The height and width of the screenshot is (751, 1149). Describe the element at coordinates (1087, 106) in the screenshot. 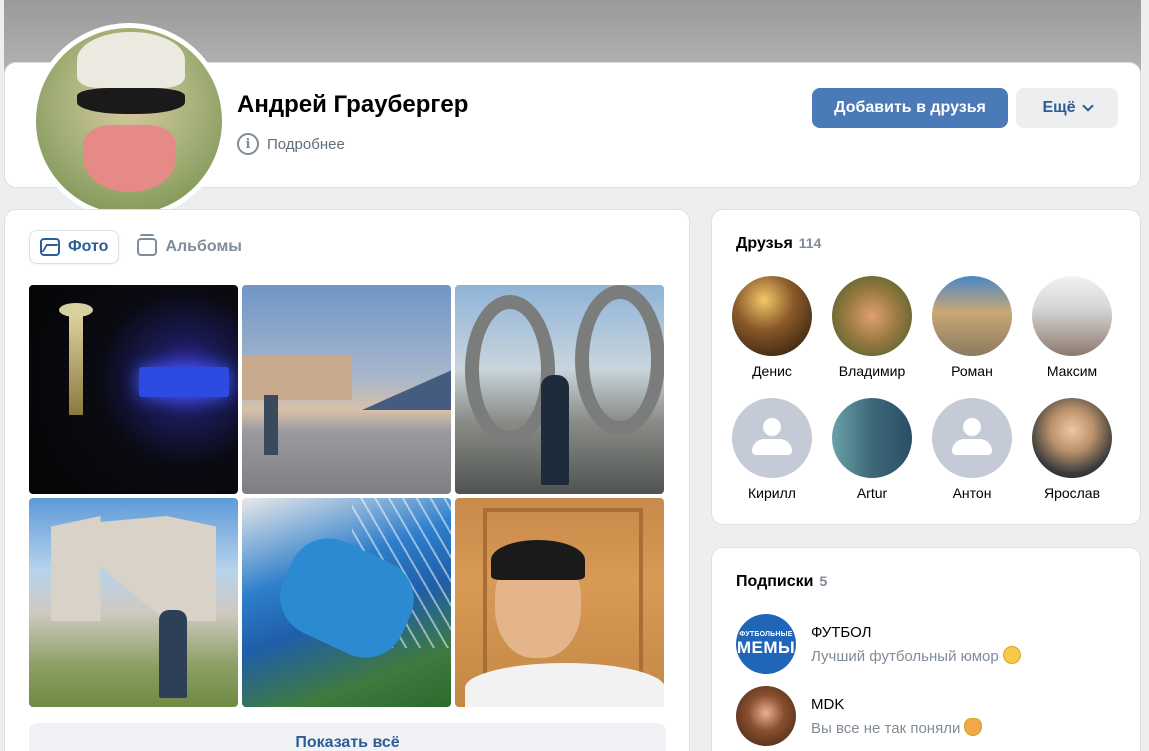

I see `chevron-down-icon` at that location.